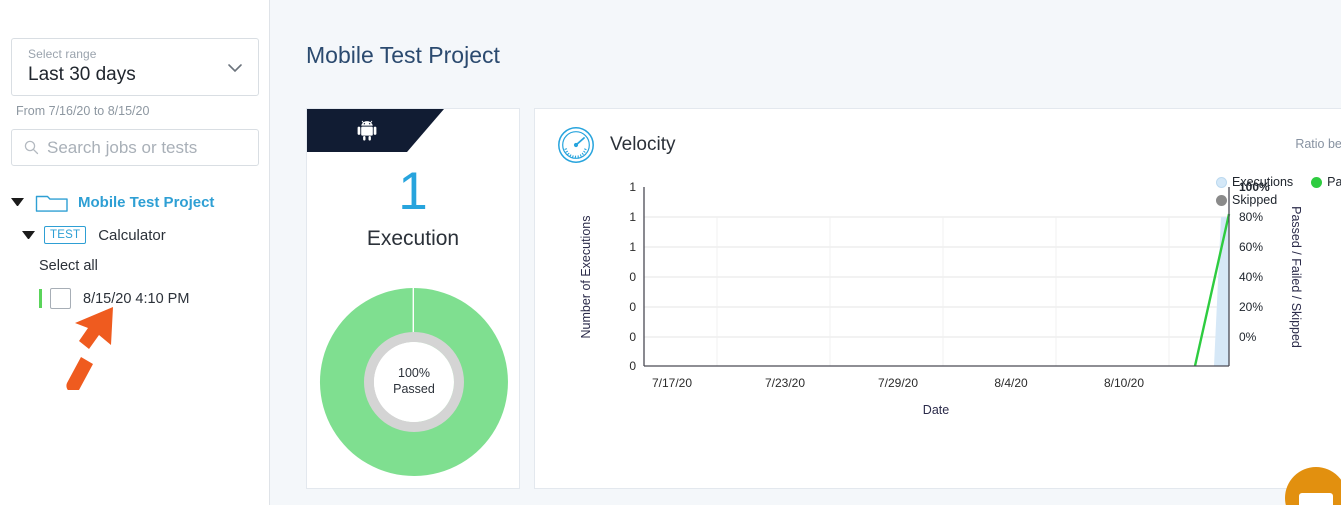 This screenshot has width=1341, height=505. Describe the element at coordinates (1251, 277) in the screenshot. I see `y2-tick-3: 40%` at that location.